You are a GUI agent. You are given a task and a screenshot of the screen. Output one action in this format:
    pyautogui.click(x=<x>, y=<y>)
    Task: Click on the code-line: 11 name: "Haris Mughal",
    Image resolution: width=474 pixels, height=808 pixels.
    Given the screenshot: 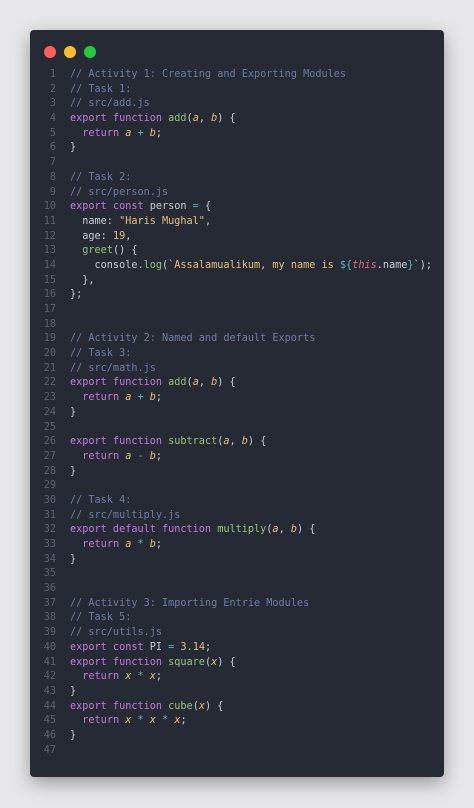 What is the action you would take?
    pyautogui.click(x=237, y=222)
    